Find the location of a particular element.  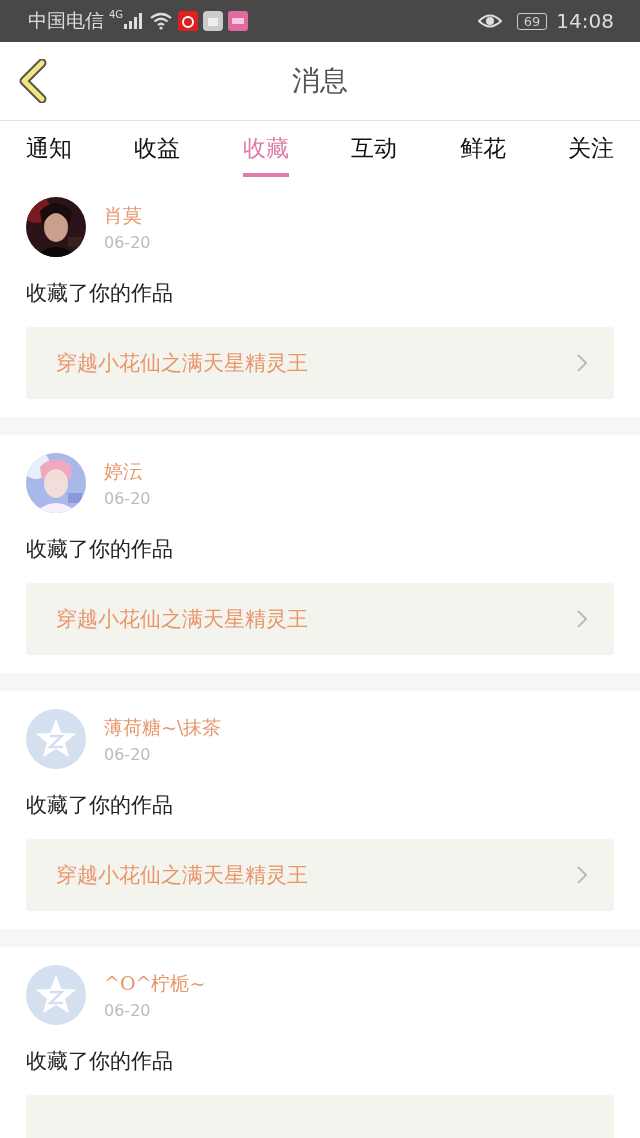

tab: 关注 is located at coordinates (590, 149).